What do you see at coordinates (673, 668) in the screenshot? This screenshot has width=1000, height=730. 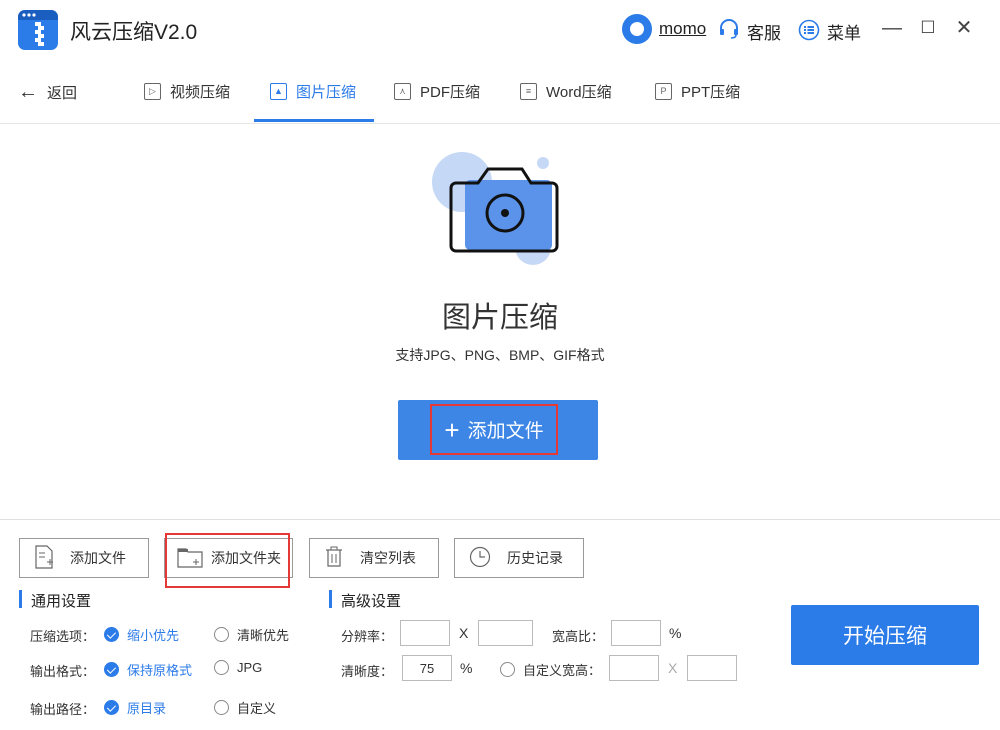 I see `custom-x-label: X` at bounding box center [673, 668].